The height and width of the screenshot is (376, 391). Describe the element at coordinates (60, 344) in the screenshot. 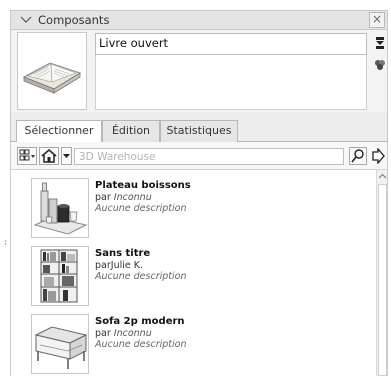

I see `sofa-thumbnail` at that location.